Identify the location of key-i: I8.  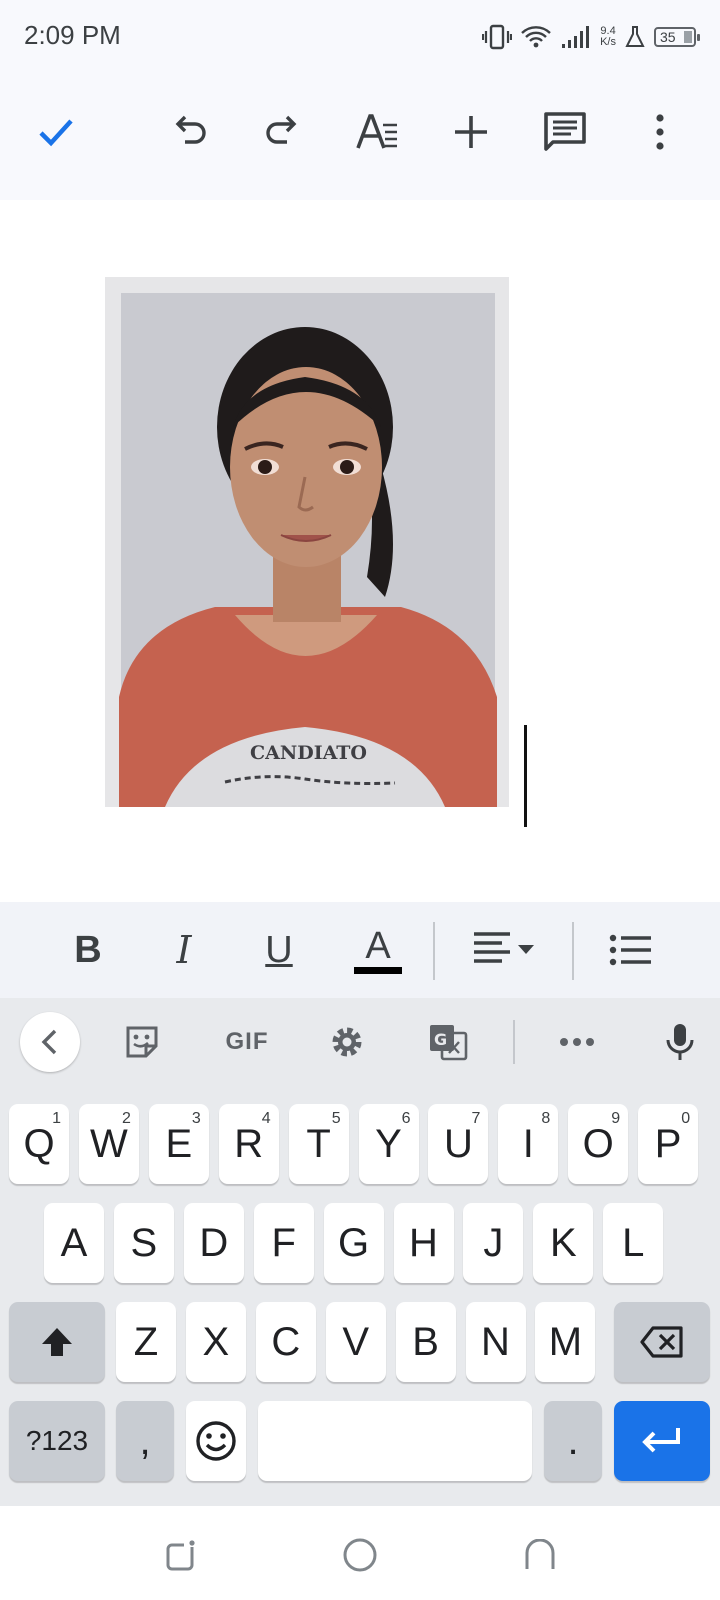
(528, 1144).